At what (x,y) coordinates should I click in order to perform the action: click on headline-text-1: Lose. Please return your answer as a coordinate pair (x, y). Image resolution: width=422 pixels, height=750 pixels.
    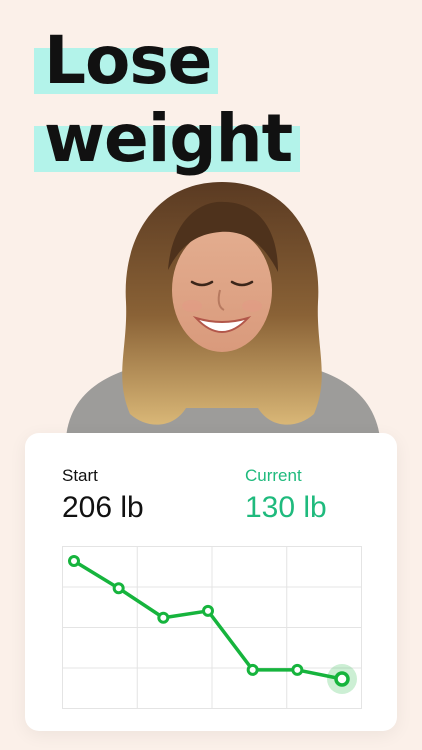
    Looking at the image, I should click on (128, 60).